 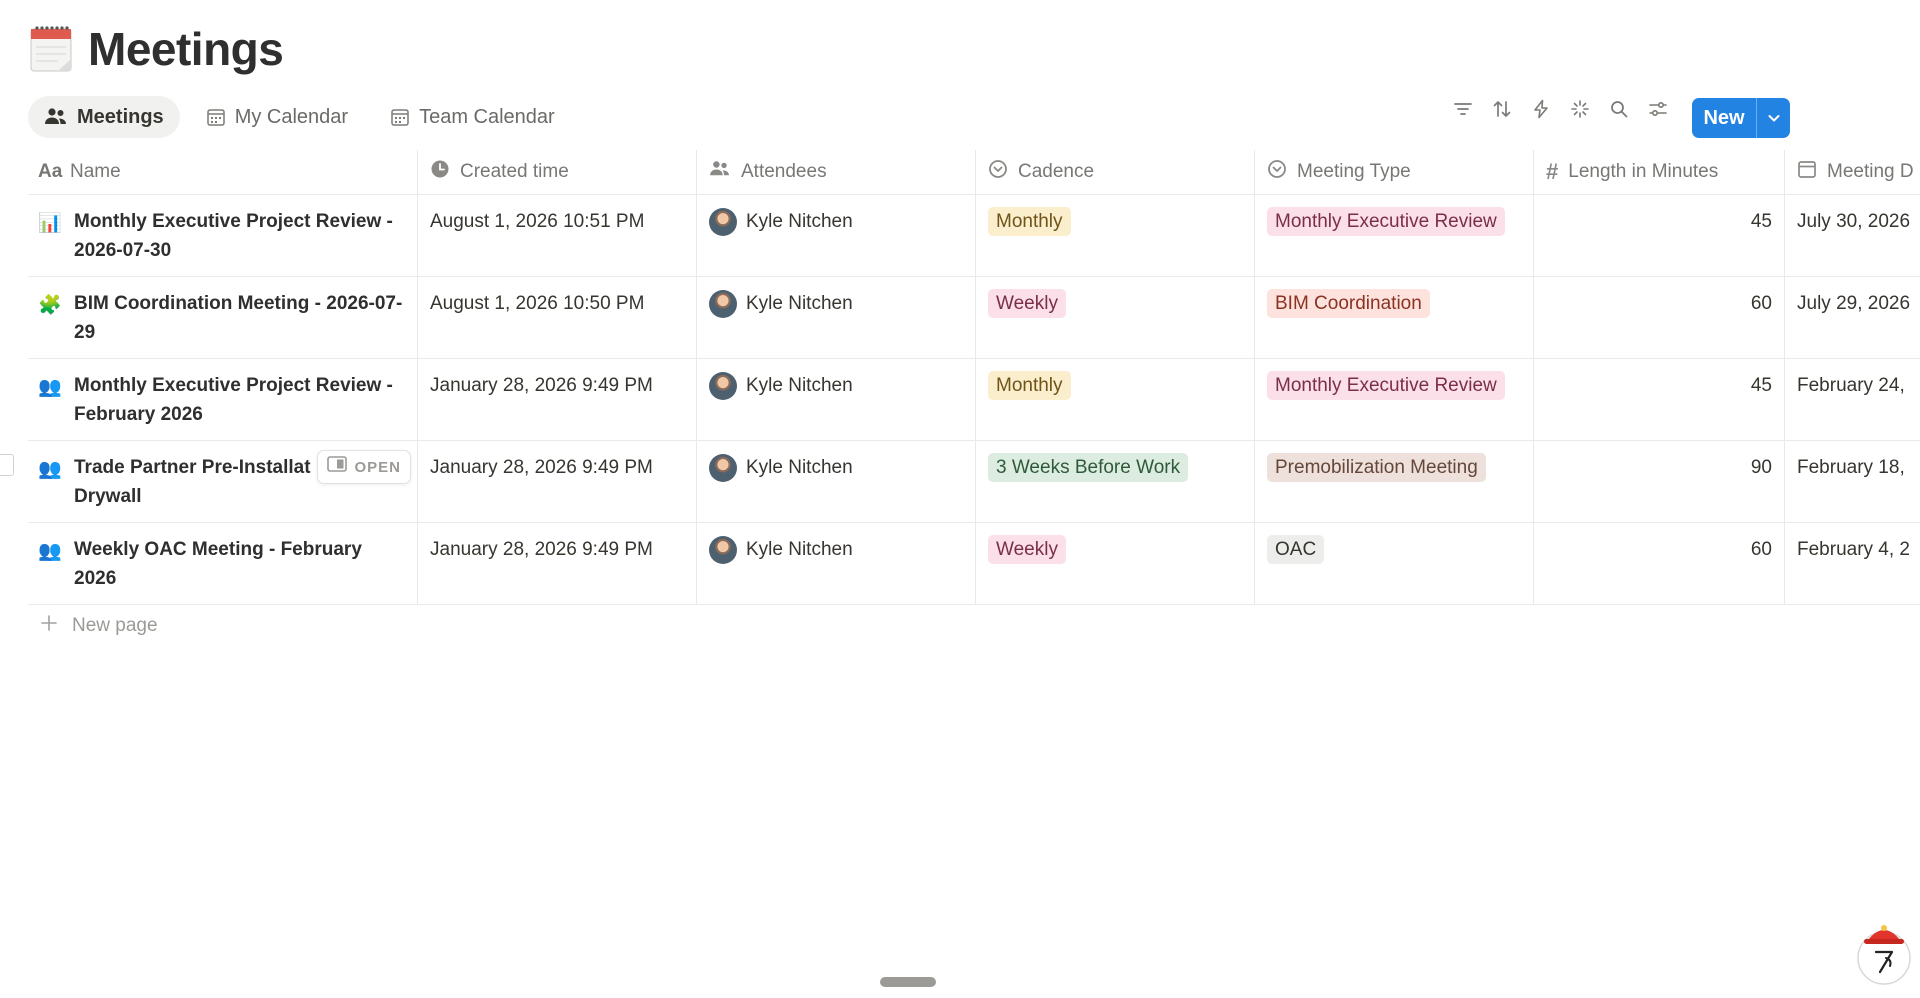 I want to click on bar-chart-icon: 📊, so click(x=50, y=223).